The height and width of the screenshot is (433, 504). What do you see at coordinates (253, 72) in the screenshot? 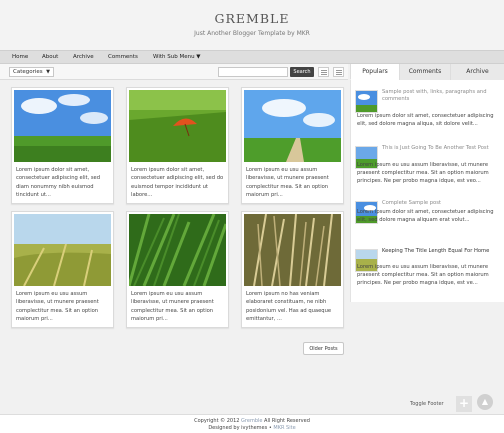
I see `search-input` at bounding box center [253, 72].